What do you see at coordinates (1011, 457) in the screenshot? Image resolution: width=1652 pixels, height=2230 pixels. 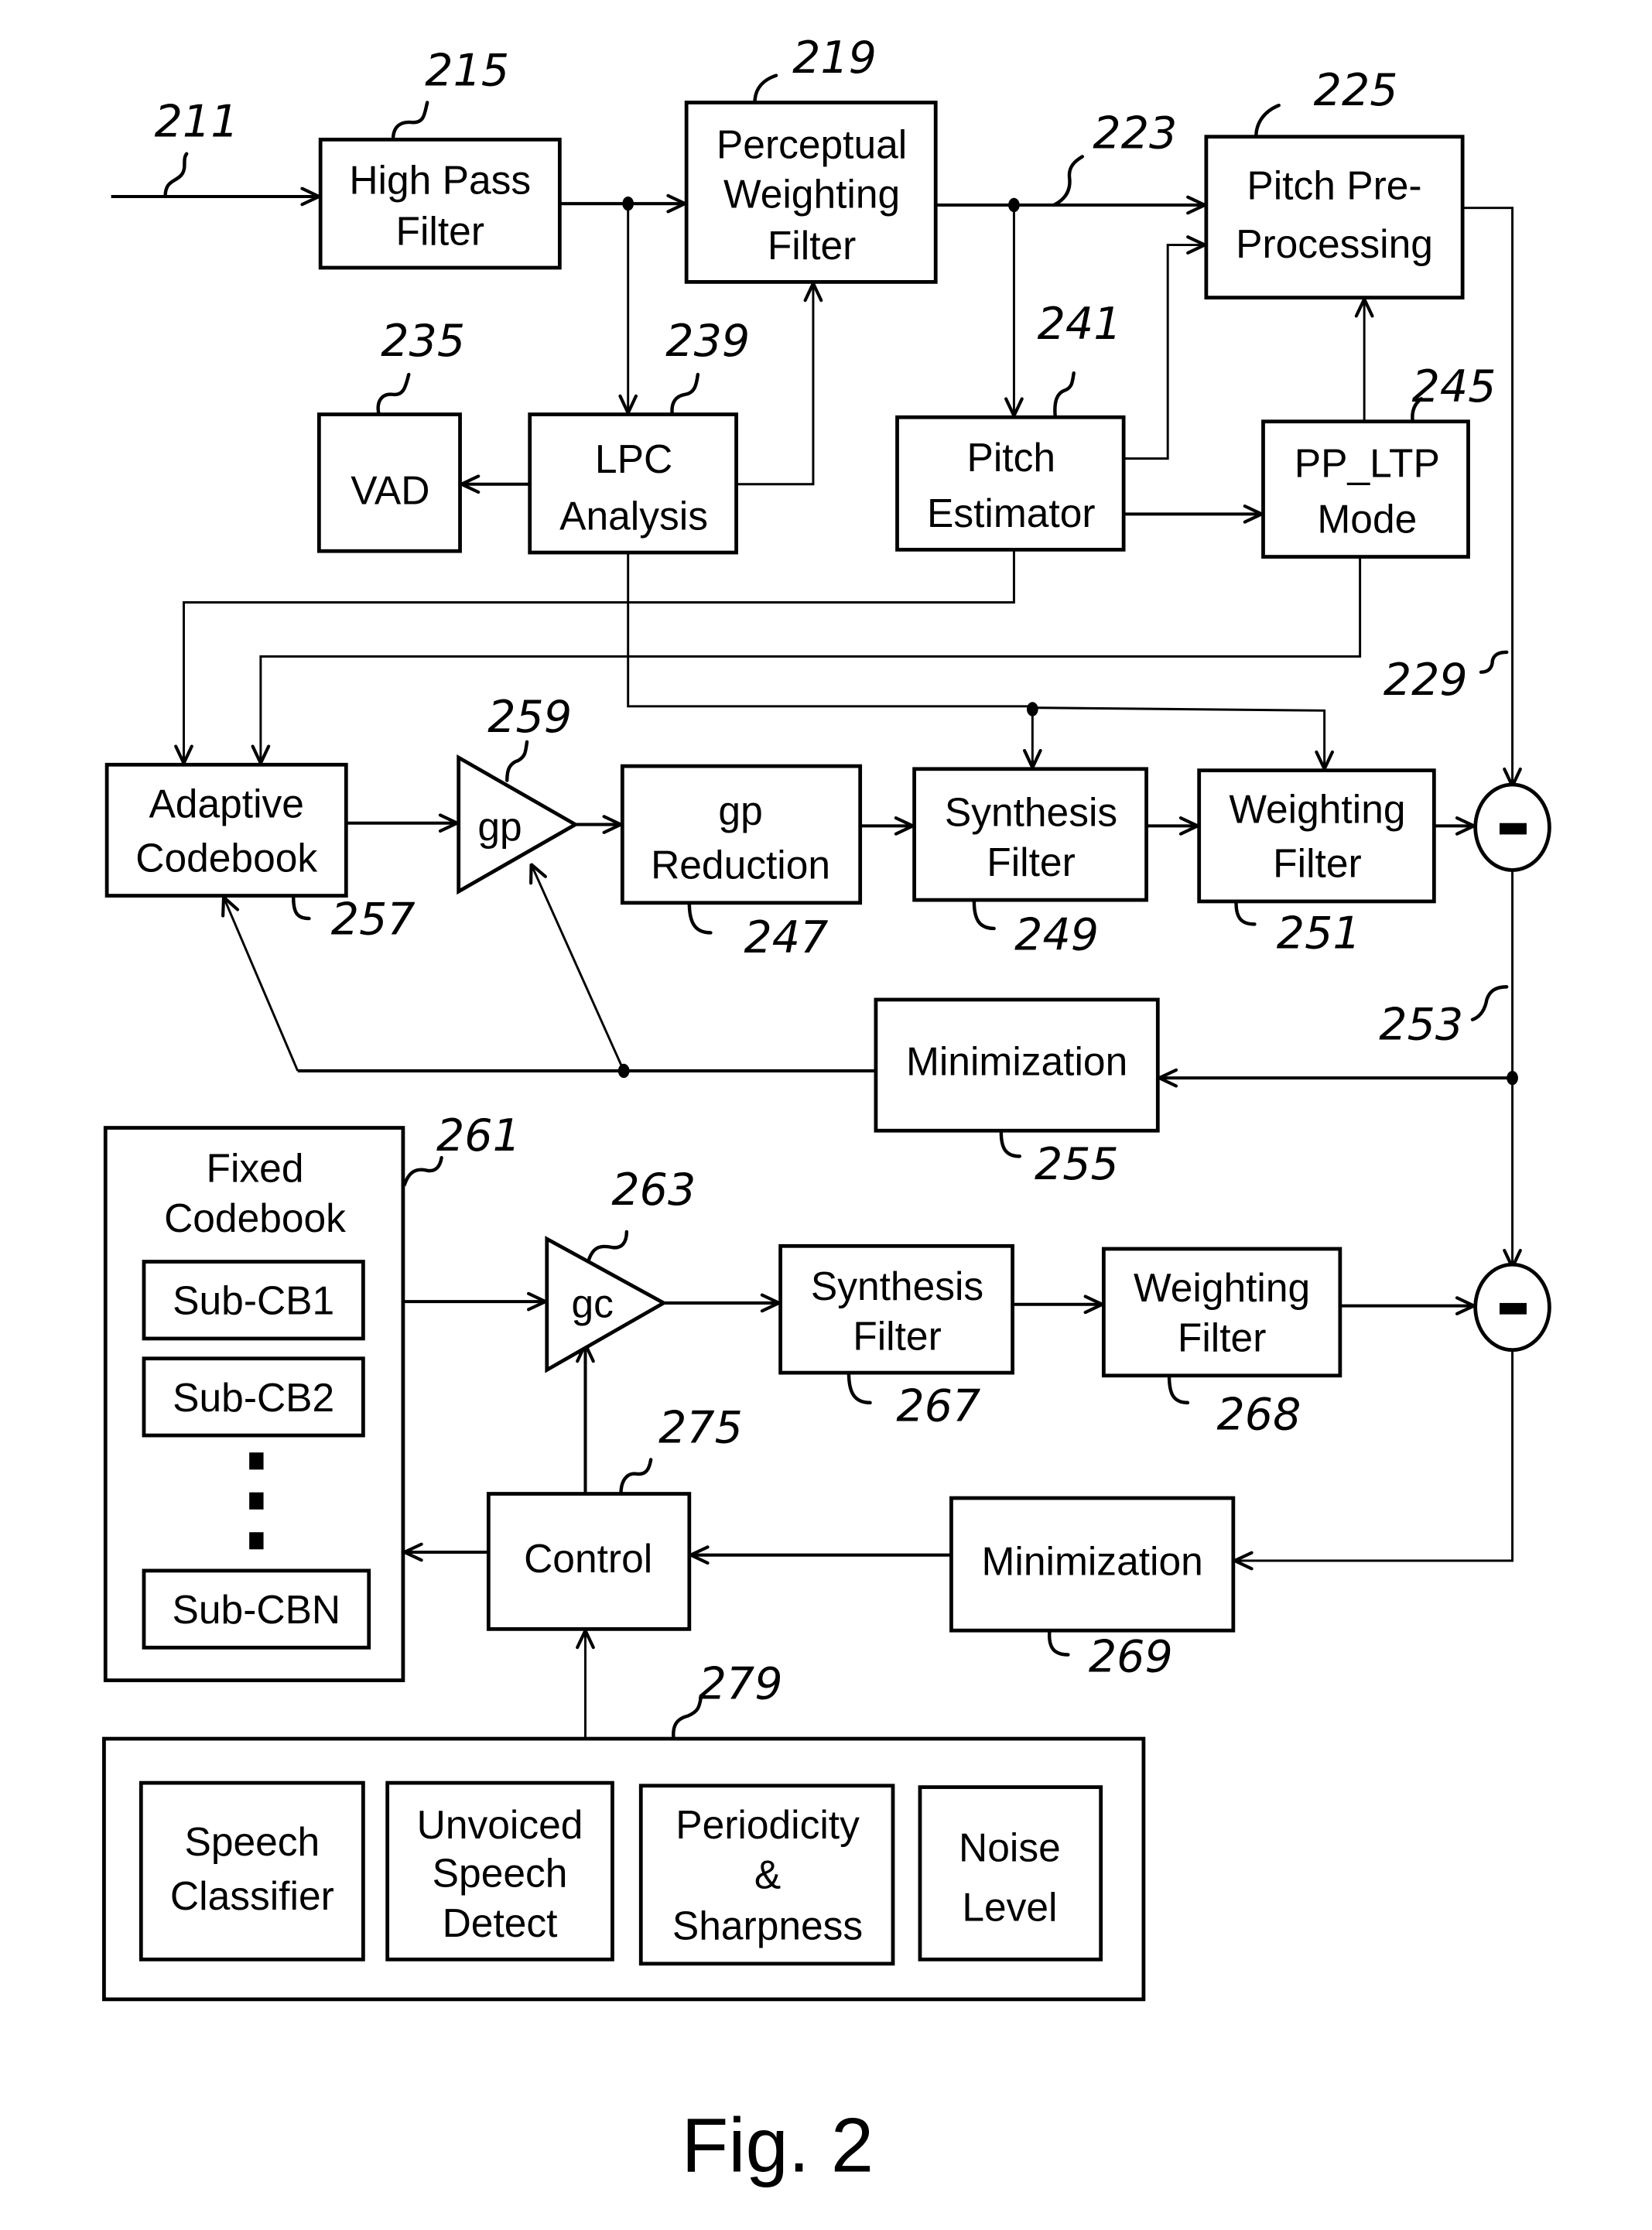 I see `block-label: Pitch` at bounding box center [1011, 457].